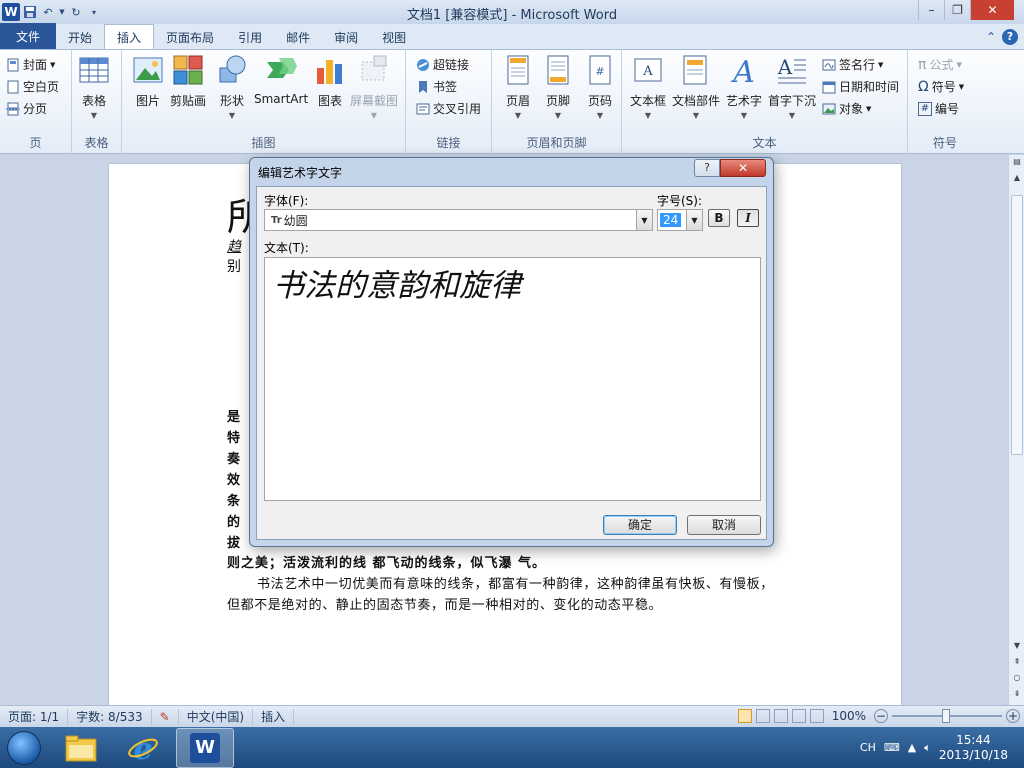  Describe the element at coordinates (938, 108) in the screenshot. I see `numbering-button: # 编号` at that location.